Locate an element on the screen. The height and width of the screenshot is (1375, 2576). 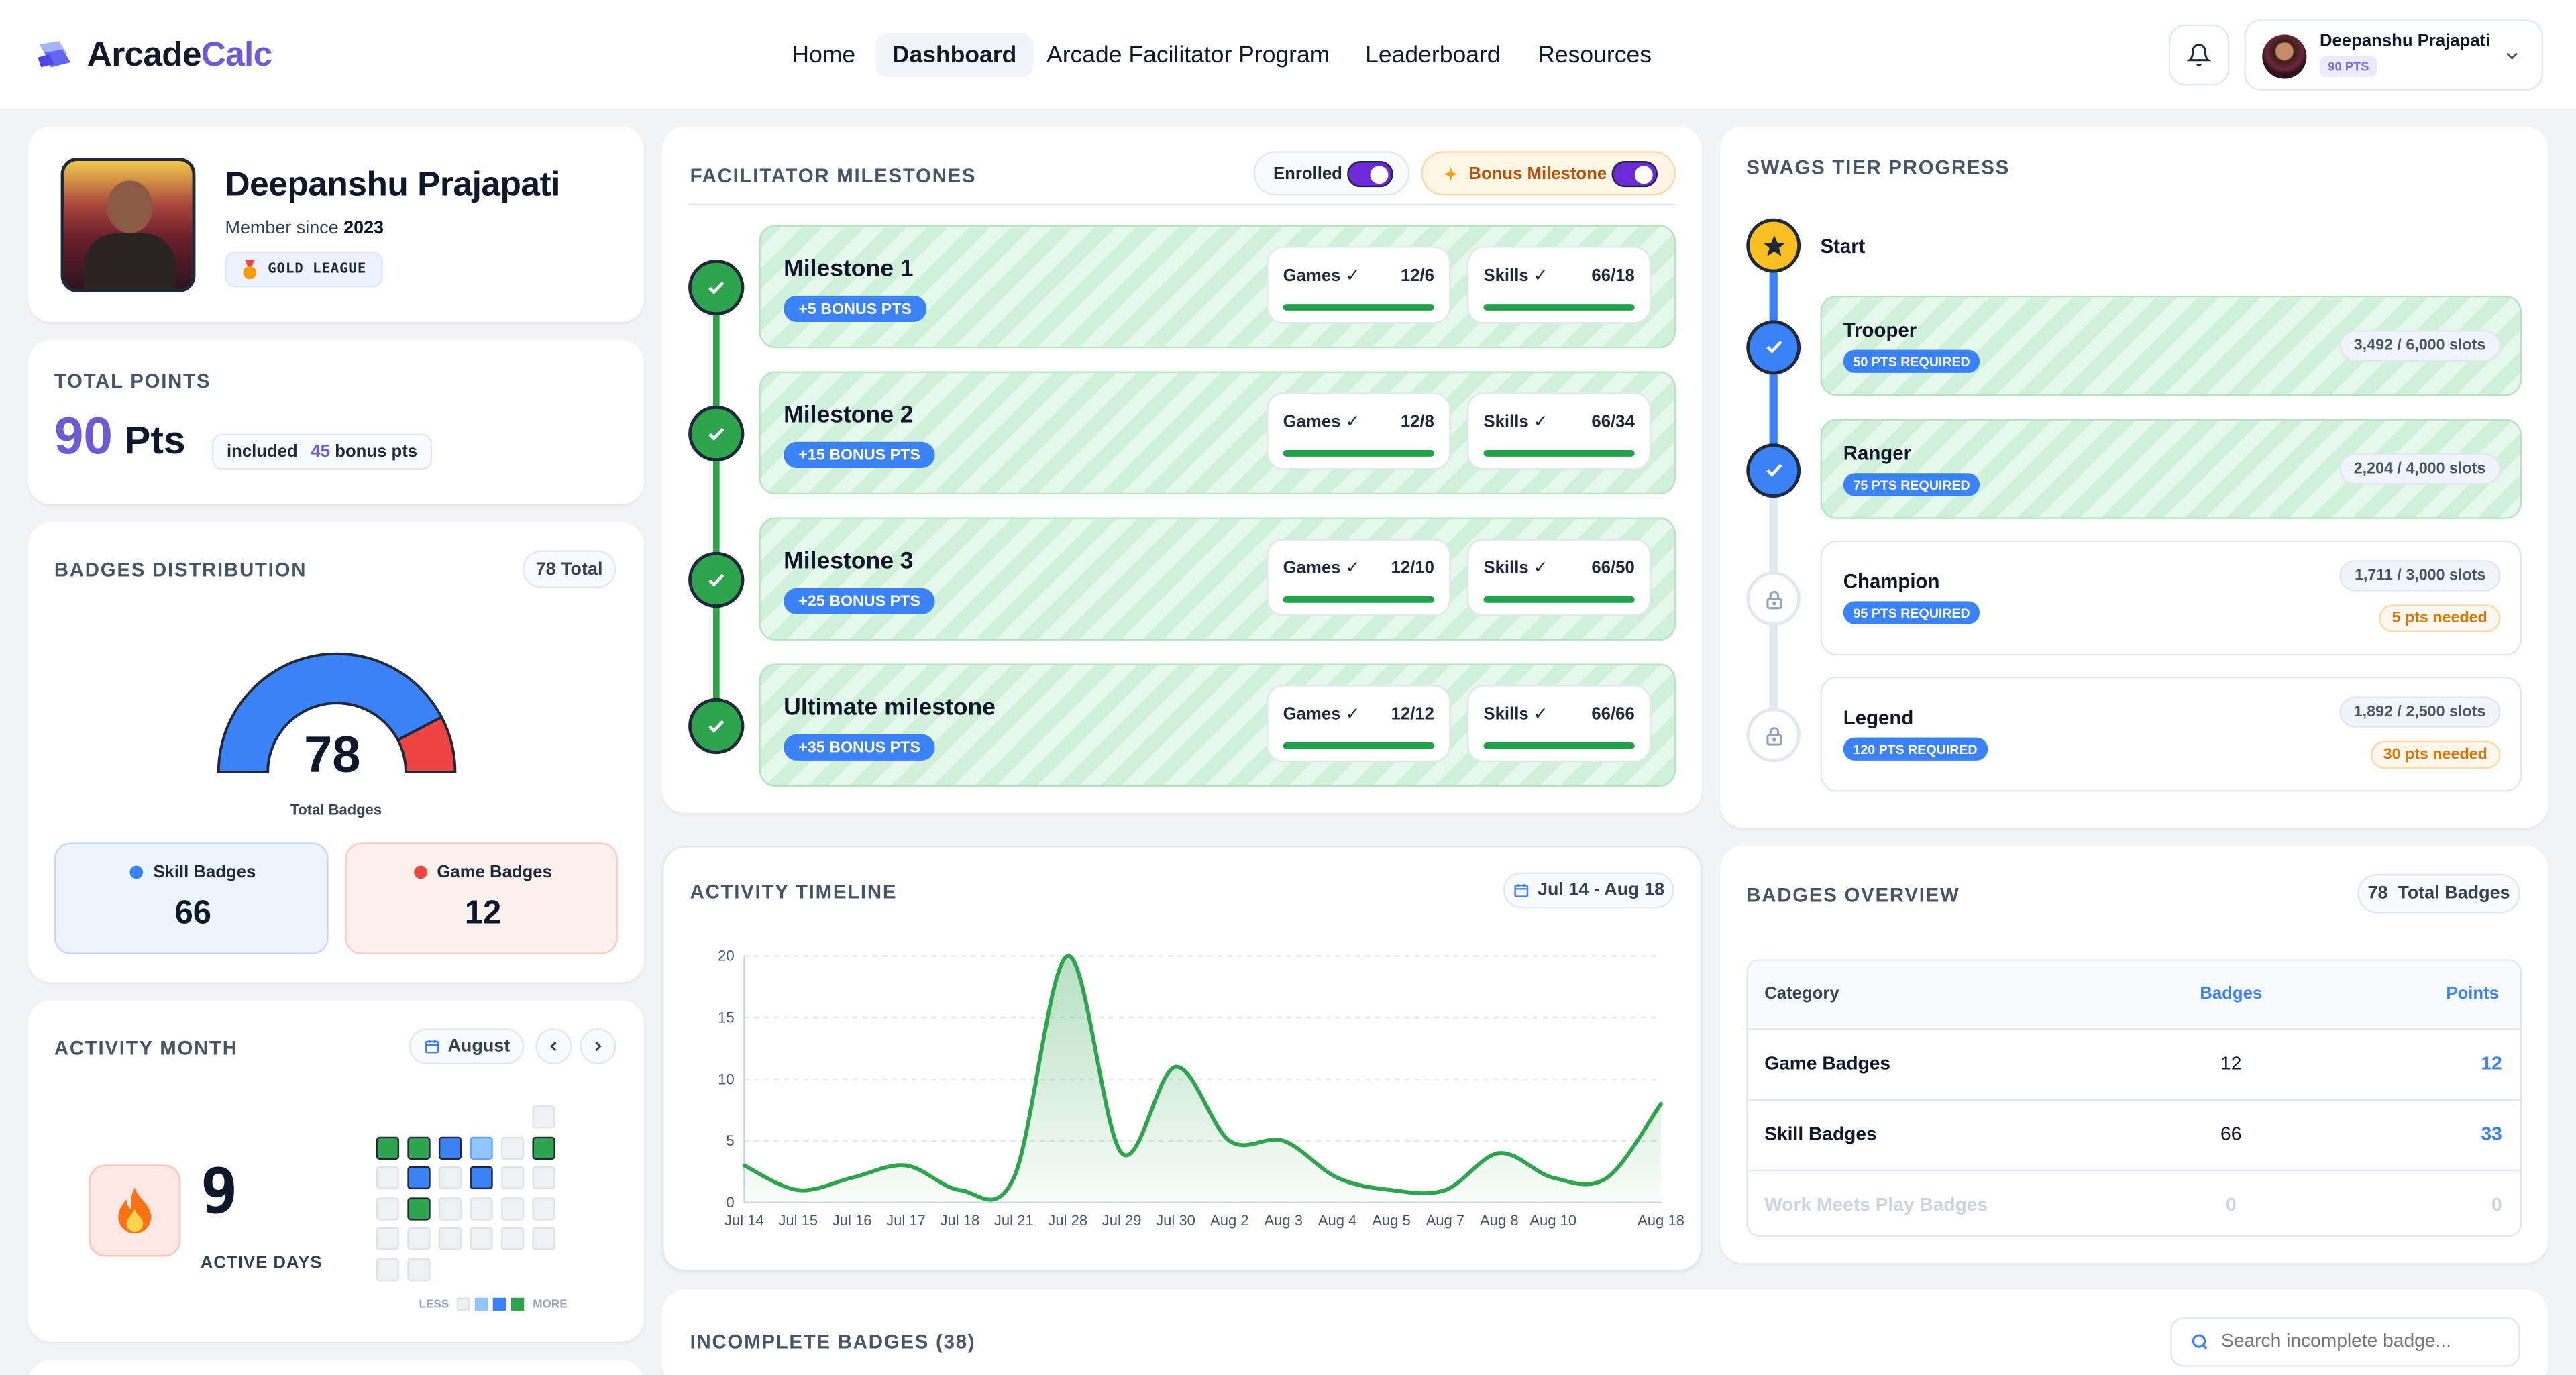
milestone-skills-box: Skills ✓ 66/18 is located at coordinates (1559, 285).